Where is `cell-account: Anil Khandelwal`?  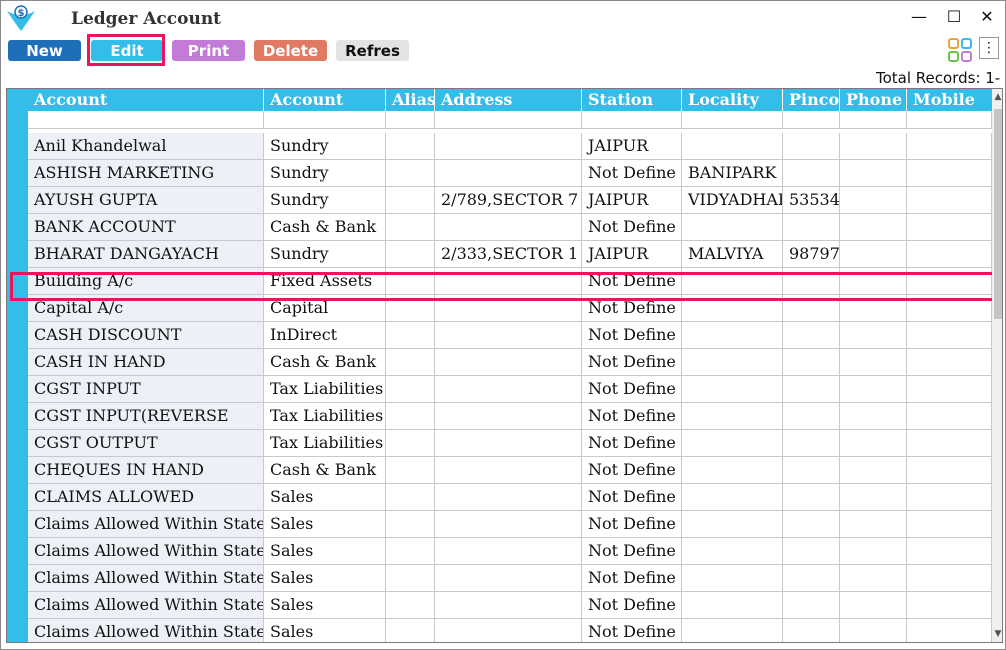
cell-account: Anil Khandelwal is located at coordinates (146, 146).